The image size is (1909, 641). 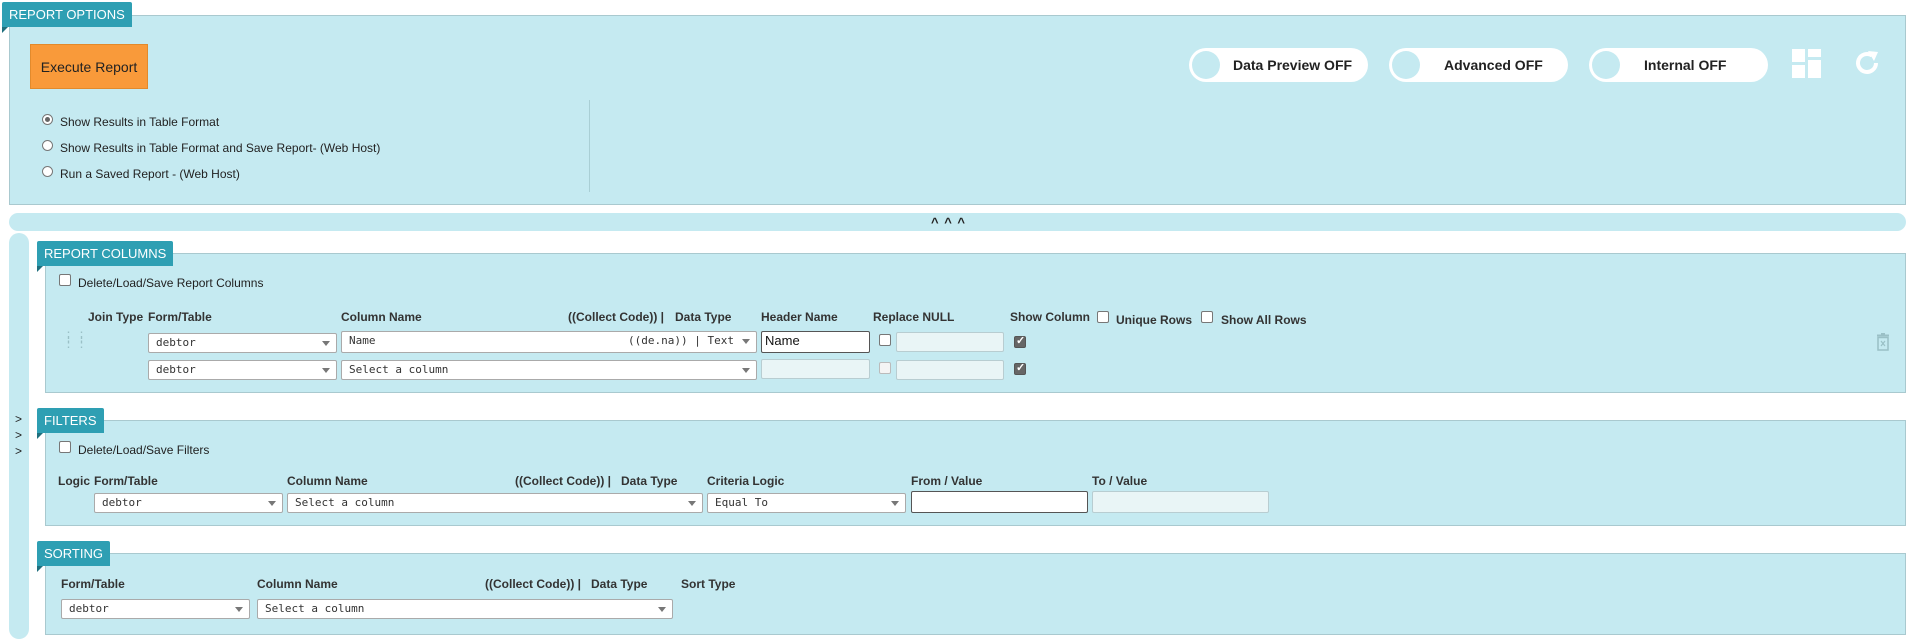 I want to click on collect-code-value: ((de.na)) | Text, so click(x=681, y=340).